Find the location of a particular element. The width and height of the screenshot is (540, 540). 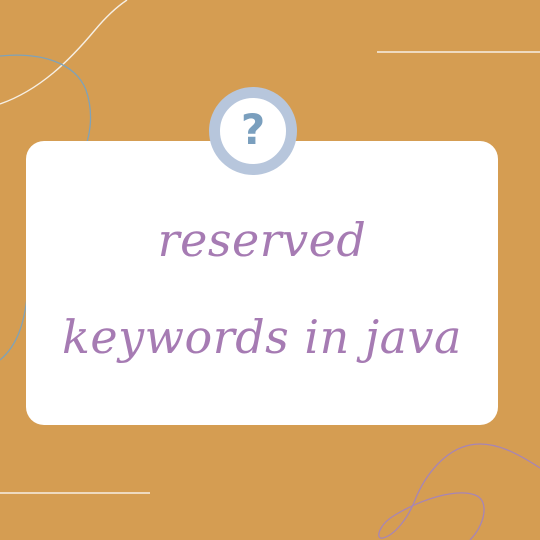

question-mark-icon: ? is located at coordinates (253, 129).